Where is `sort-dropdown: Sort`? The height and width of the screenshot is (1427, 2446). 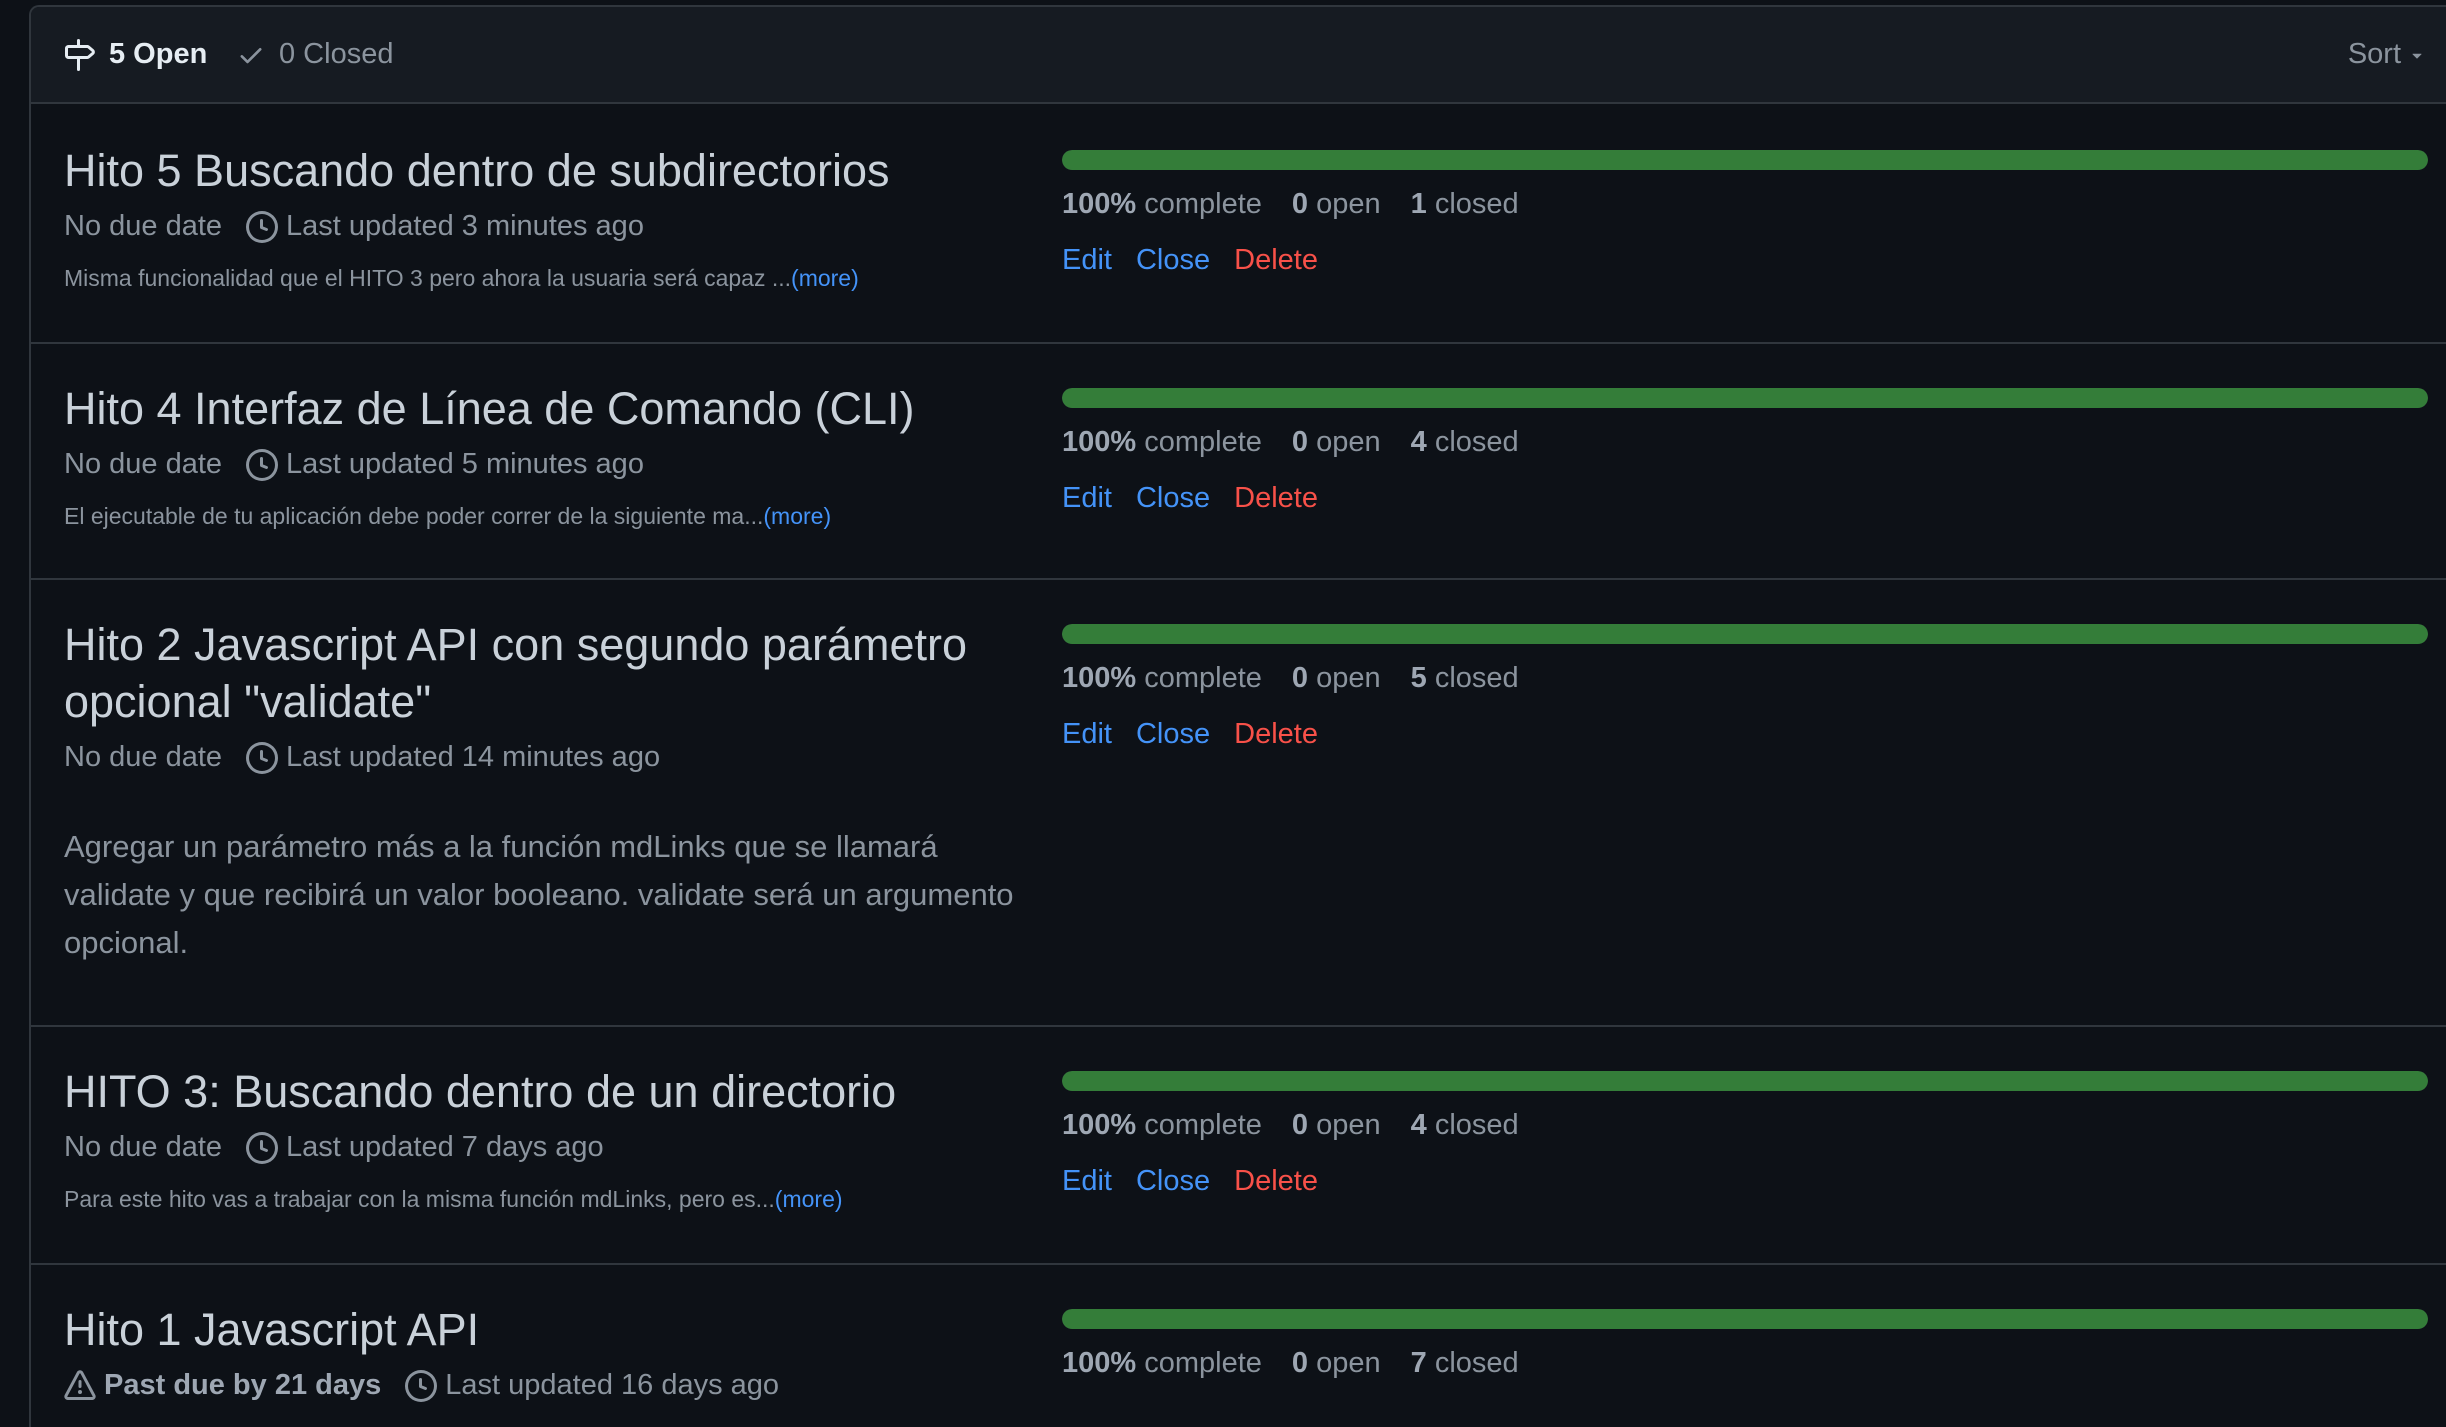 sort-dropdown: Sort is located at coordinates (2387, 54).